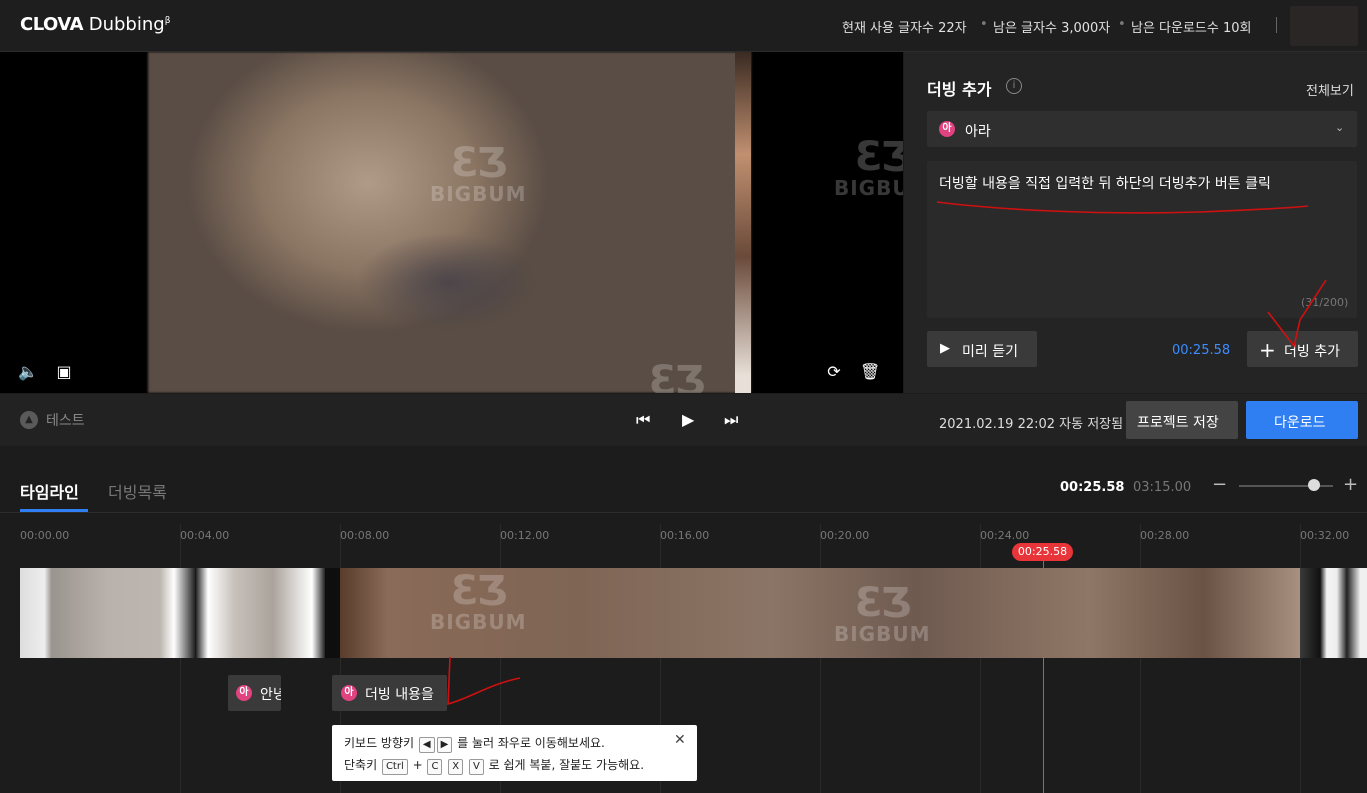 Image resolution: width=1367 pixels, height=793 pixels. Describe the element at coordinates (1297, 313) in the screenshot. I see `annotation-check` at that location.